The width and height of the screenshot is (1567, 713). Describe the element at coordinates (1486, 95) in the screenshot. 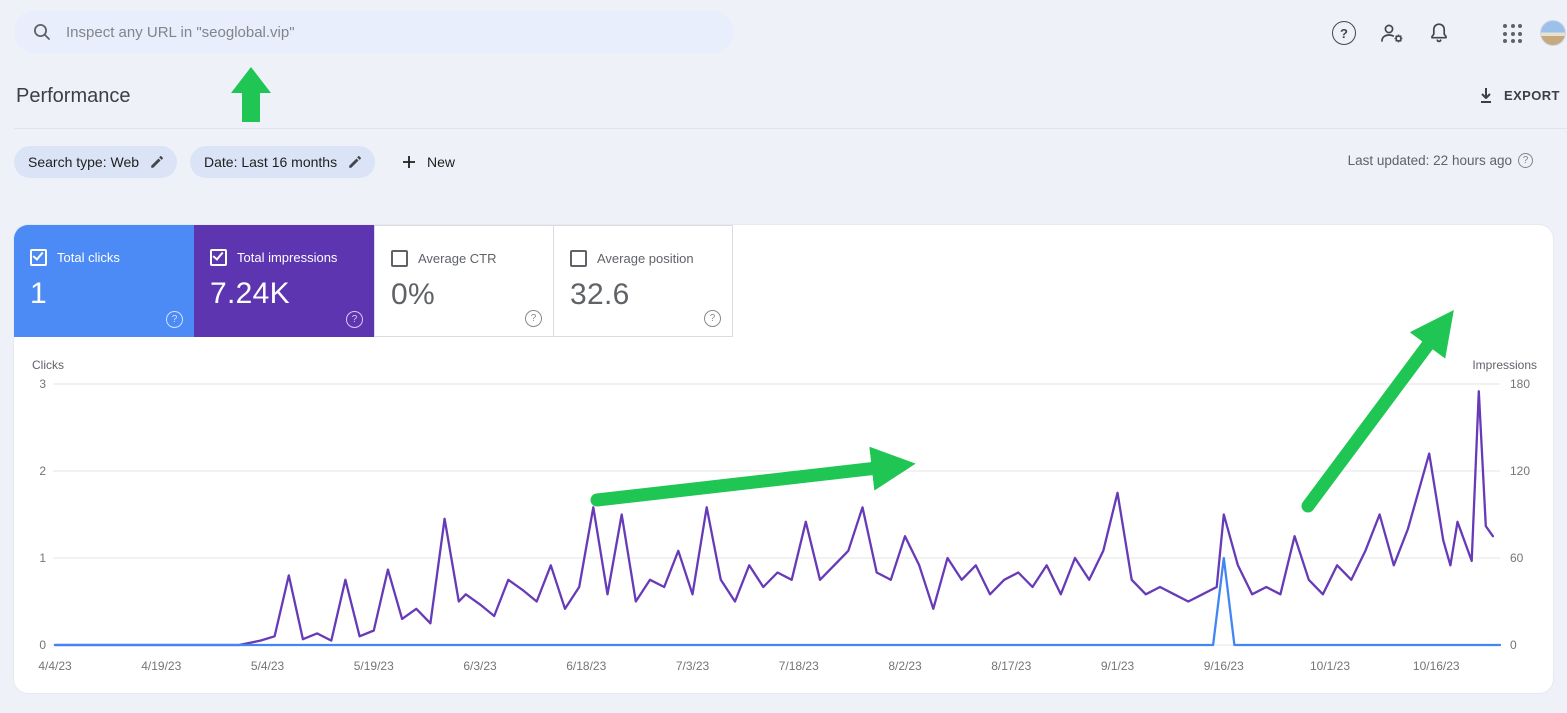

I see `download-icon` at that location.